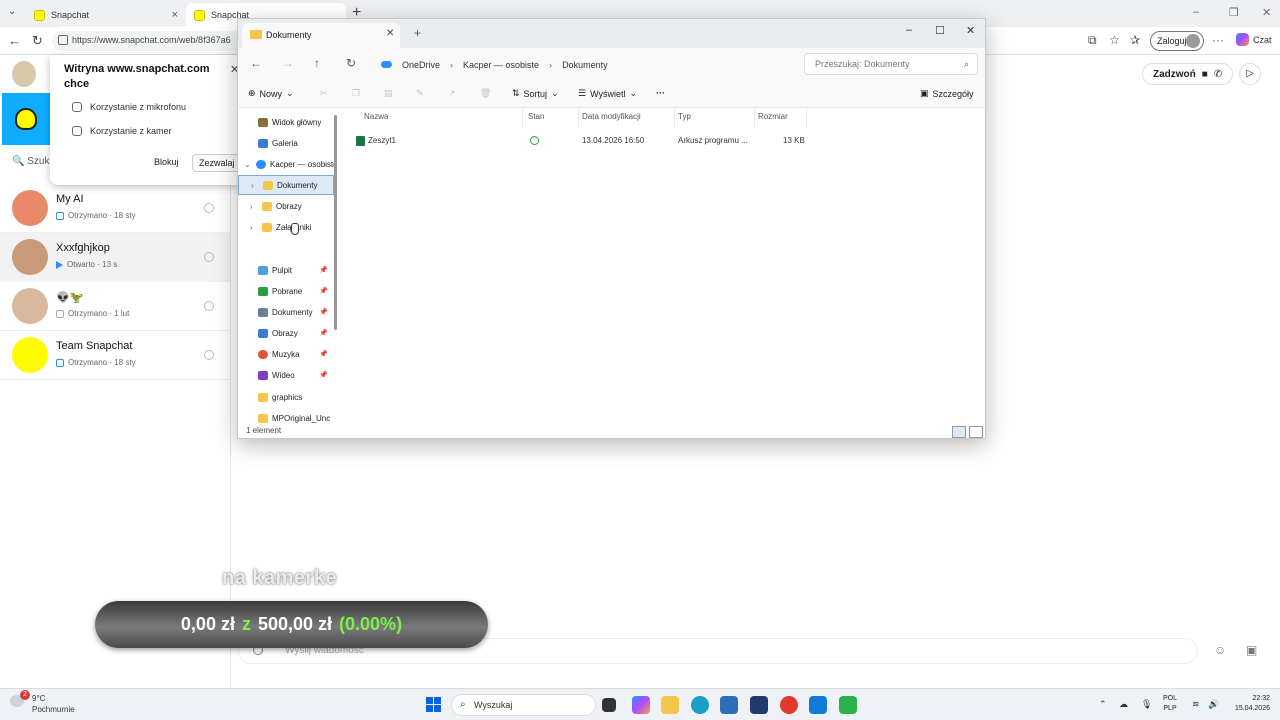 The width and height of the screenshot is (1280, 720). What do you see at coordinates (324, 93) in the screenshot?
I see `cut-icon: ✂` at bounding box center [324, 93].